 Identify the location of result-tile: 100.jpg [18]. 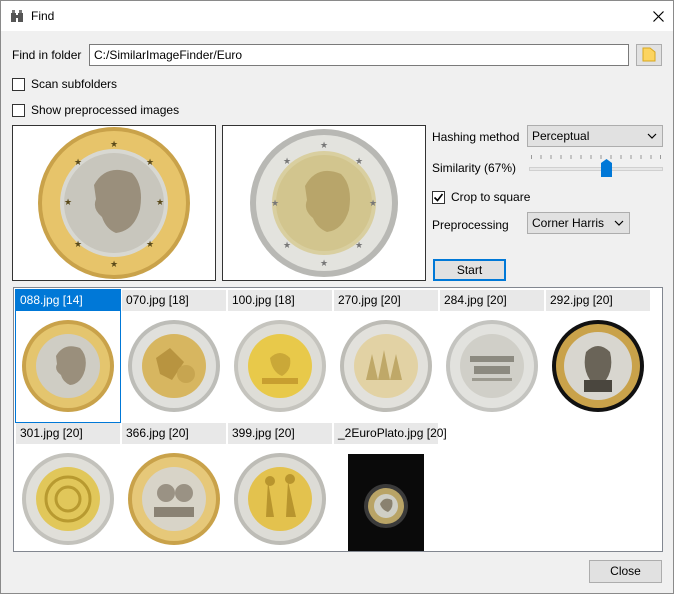
(280, 356).